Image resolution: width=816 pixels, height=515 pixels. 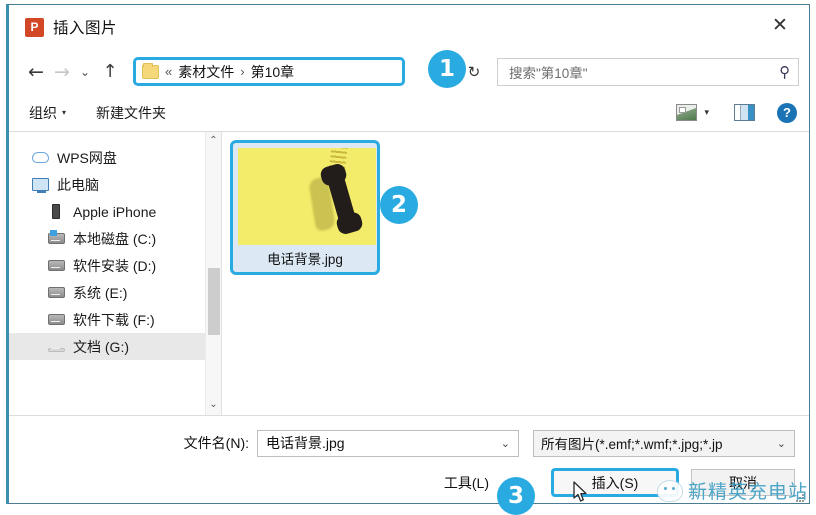 I want to click on drive-windows-icon, so click(x=56, y=238).